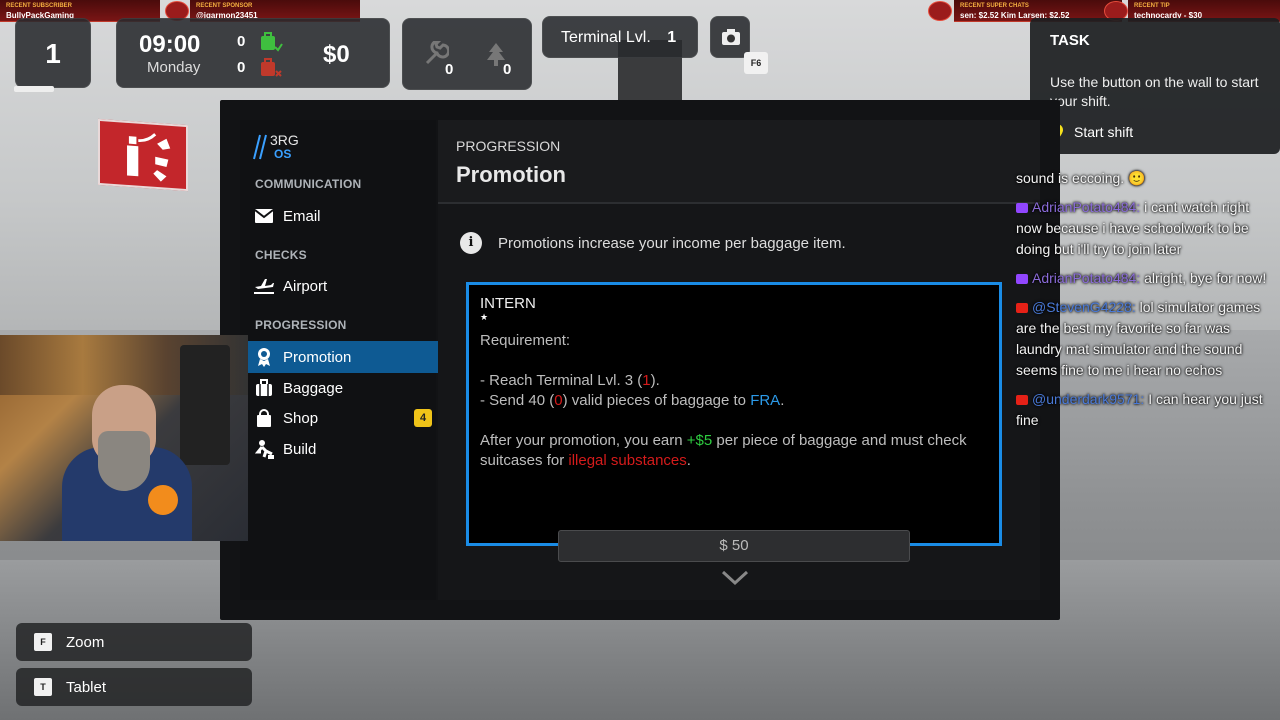 This screenshot has height=720, width=1280. Describe the element at coordinates (471, 243) in the screenshot. I see `info-icon: i` at that location.